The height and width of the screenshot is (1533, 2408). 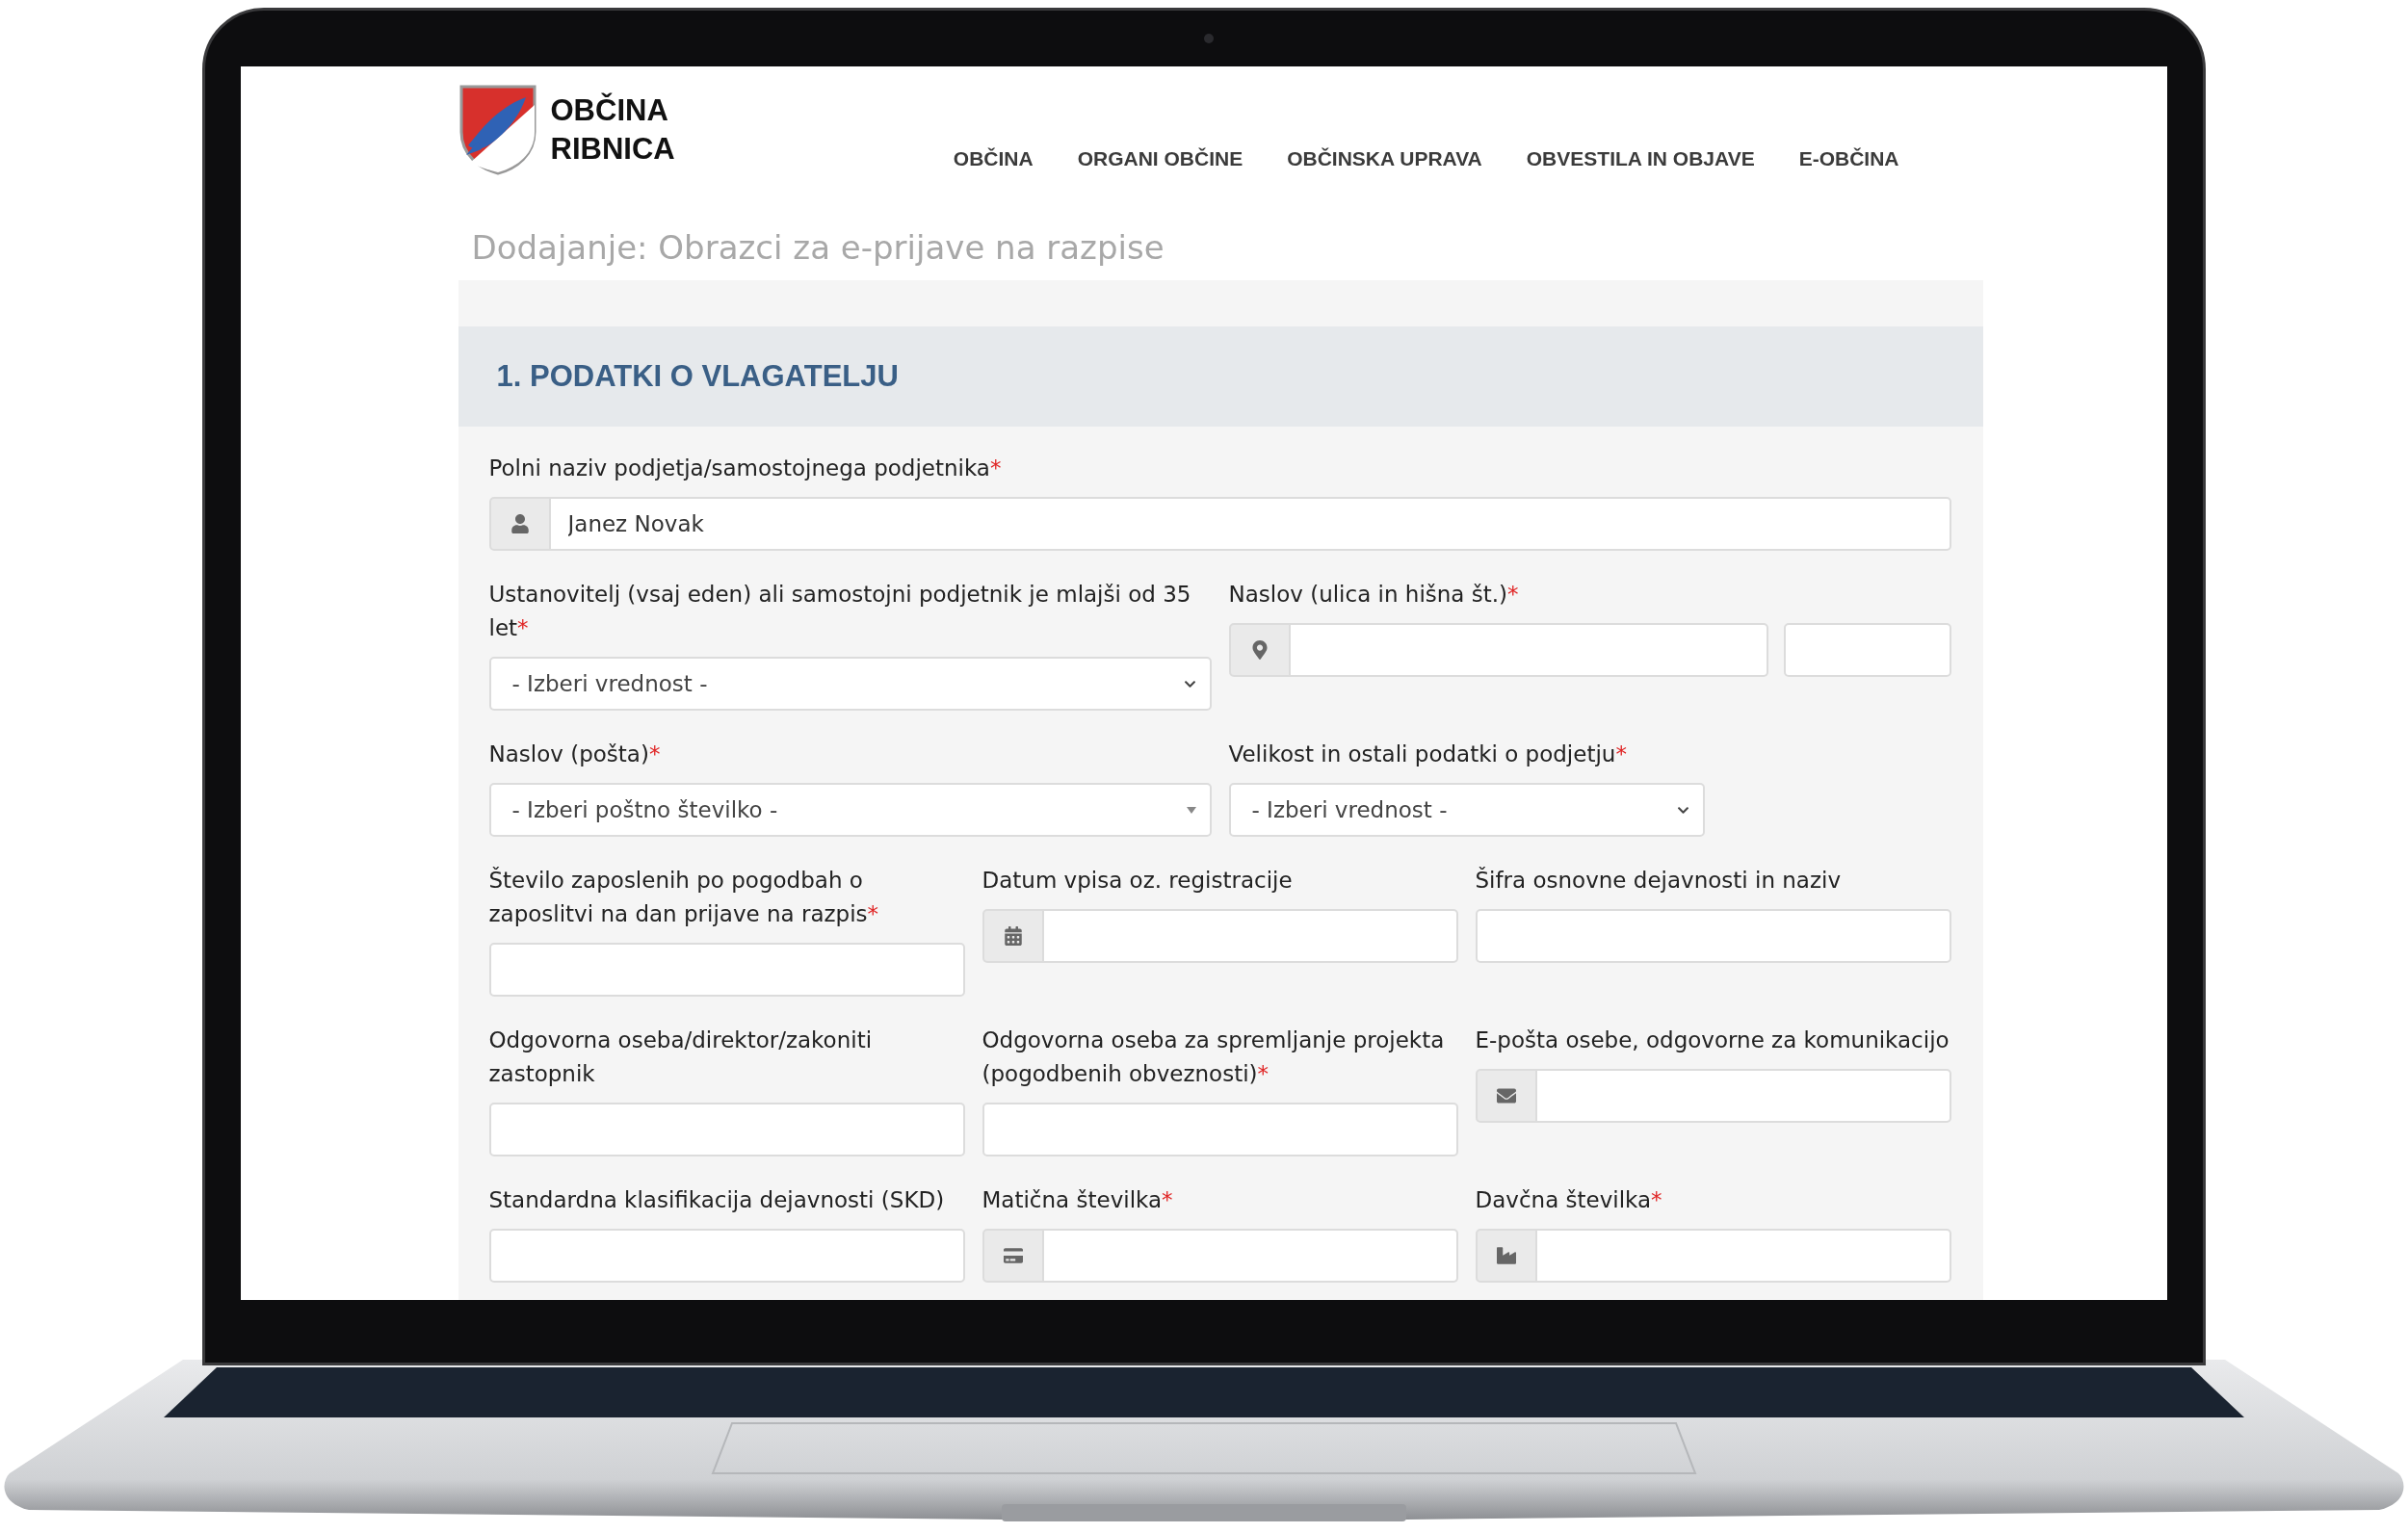 What do you see at coordinates (1138, 881) in the screenshot?
I see `field-label: Datum vpisa oz. registracije` at bounding box center [1138, 881].